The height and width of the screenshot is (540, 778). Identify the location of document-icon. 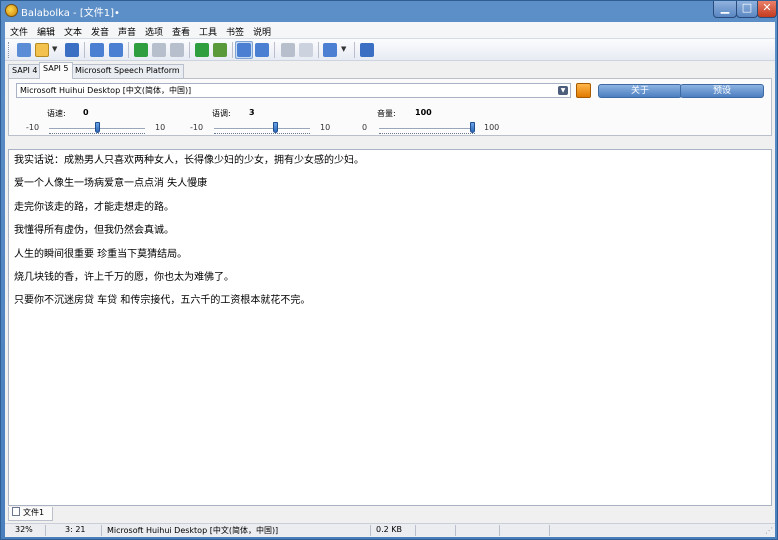
(16, 511).